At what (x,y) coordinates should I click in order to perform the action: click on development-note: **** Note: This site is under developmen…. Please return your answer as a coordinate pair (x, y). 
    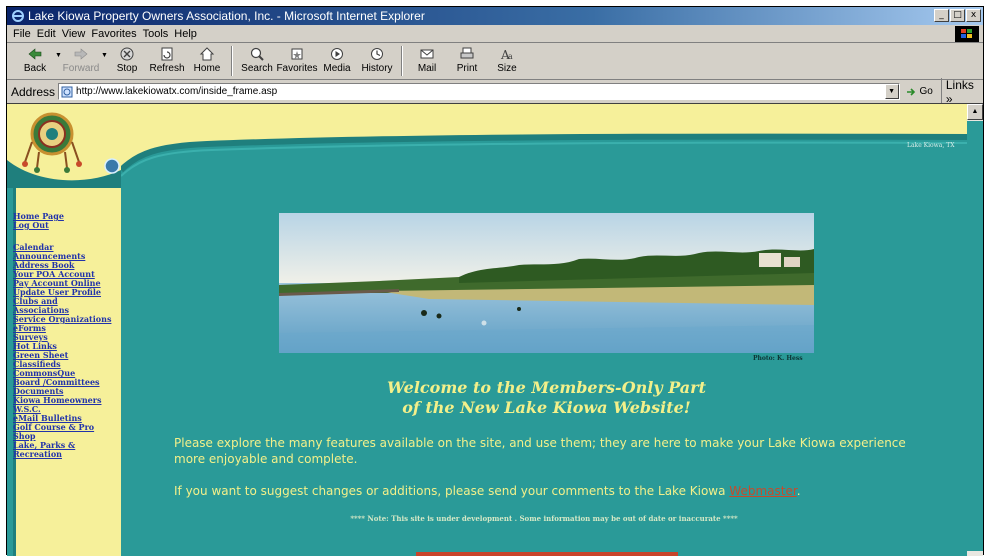
    Looking at the image, I should click on (544, 518).